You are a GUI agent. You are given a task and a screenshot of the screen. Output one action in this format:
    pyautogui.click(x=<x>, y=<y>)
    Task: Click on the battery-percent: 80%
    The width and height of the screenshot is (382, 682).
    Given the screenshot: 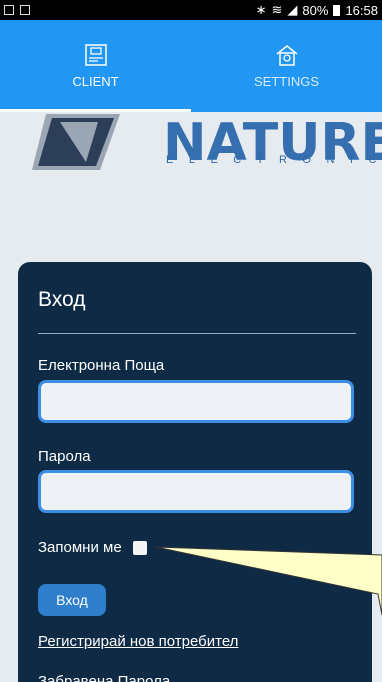 What is the action you would take?
    pyautogui.click(x=315, y=10)
    